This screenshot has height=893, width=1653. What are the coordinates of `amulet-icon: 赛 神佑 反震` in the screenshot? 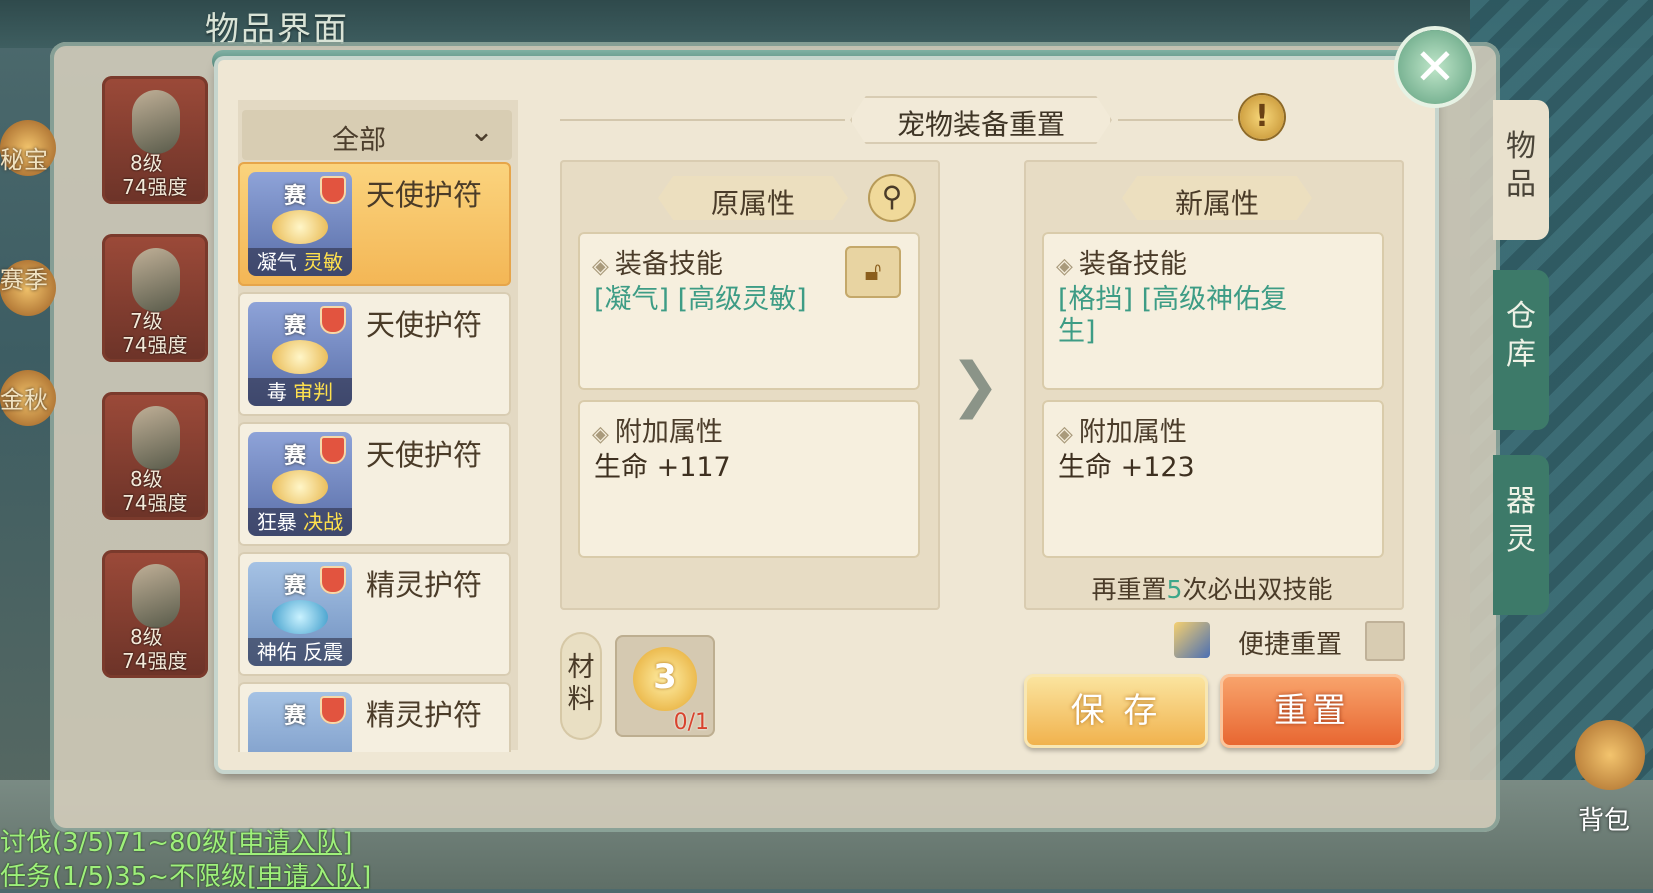 It's located at (300, 614).